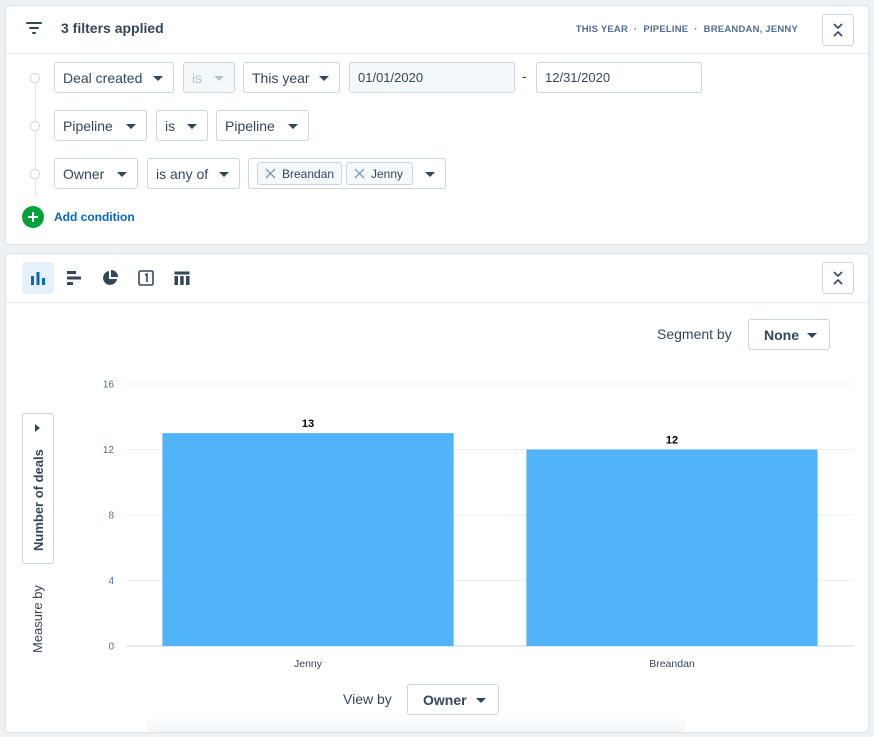 This screenshot has width=874, height=737. Describe the element at coordinates (114, 77) in the screenshot. I see `field-select-deal-created: Deal created` at that location.